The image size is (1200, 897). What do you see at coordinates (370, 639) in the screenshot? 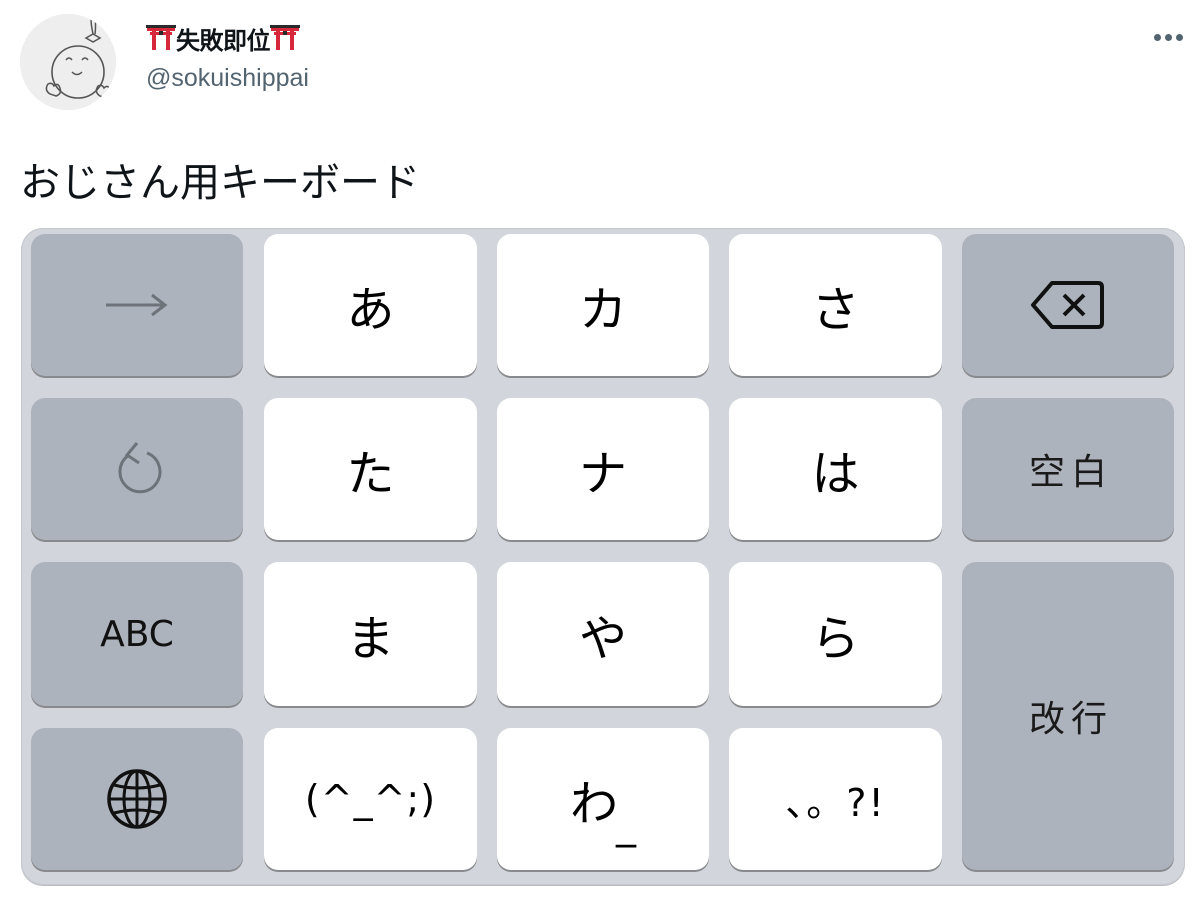
I see `key-label: ま` at bounding box center [370, 639].